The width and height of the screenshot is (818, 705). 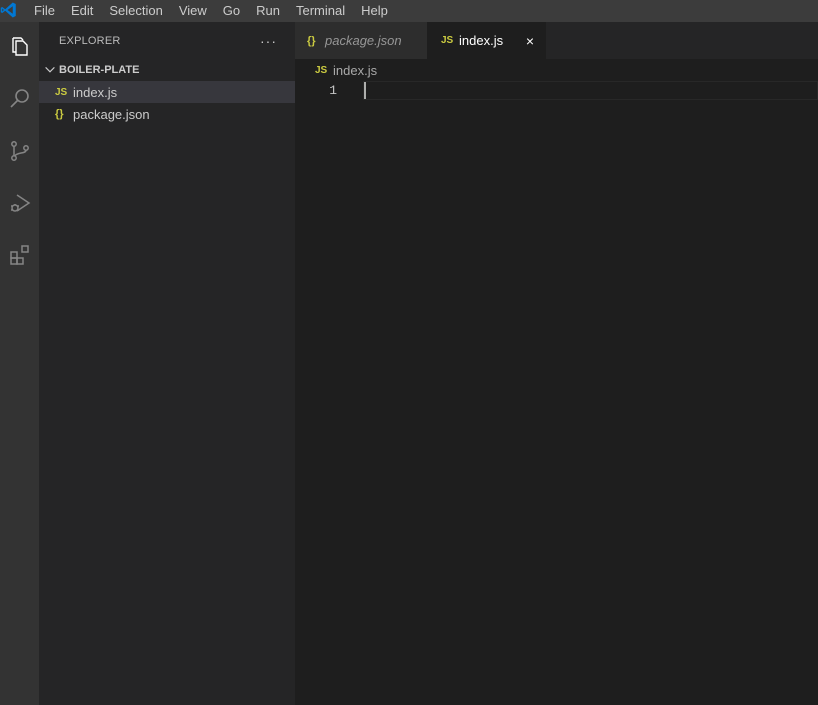 I want to click on menu-run: Run, so click(x=268, y=11).